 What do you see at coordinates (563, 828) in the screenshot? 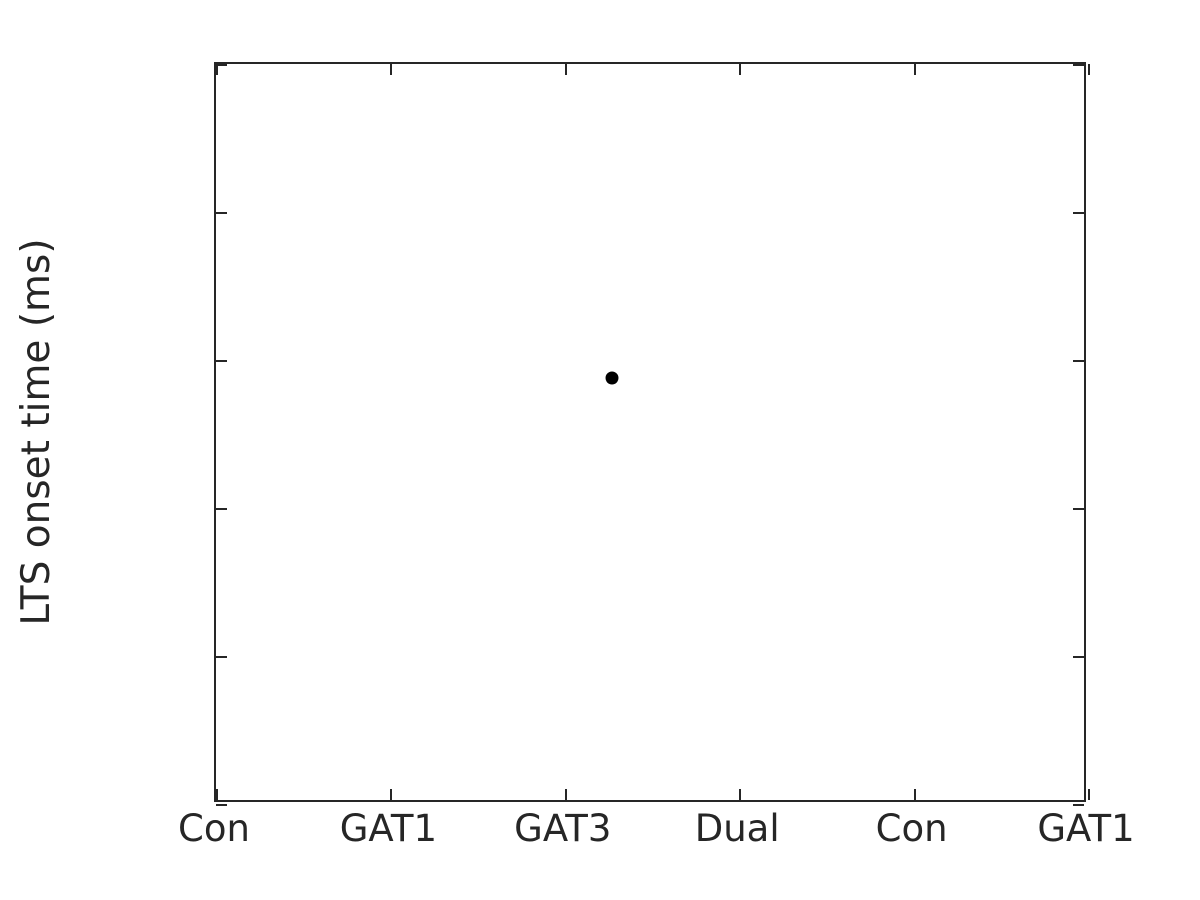
I see `x-tick-label: GAT3` at bounding box center [563, 828].